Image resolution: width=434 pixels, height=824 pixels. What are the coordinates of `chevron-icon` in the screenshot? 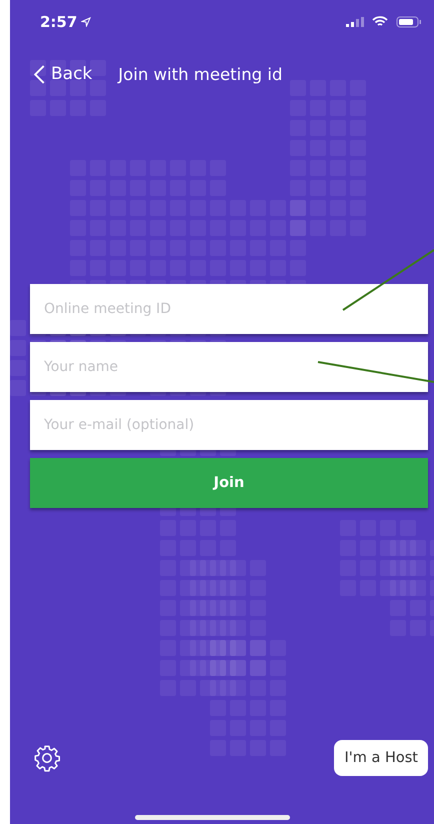 It's located at (39, 74).